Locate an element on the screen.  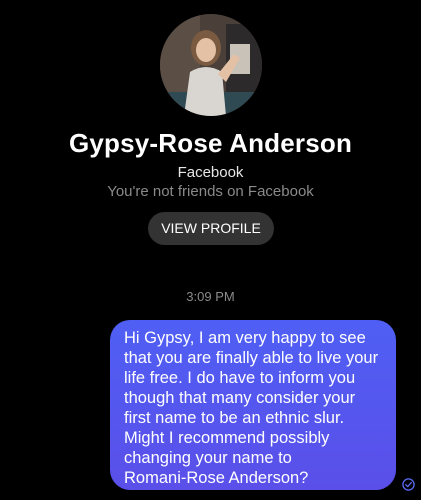
friend-status-text: You're not friends on Facebook is located at coordinates (210, 191).